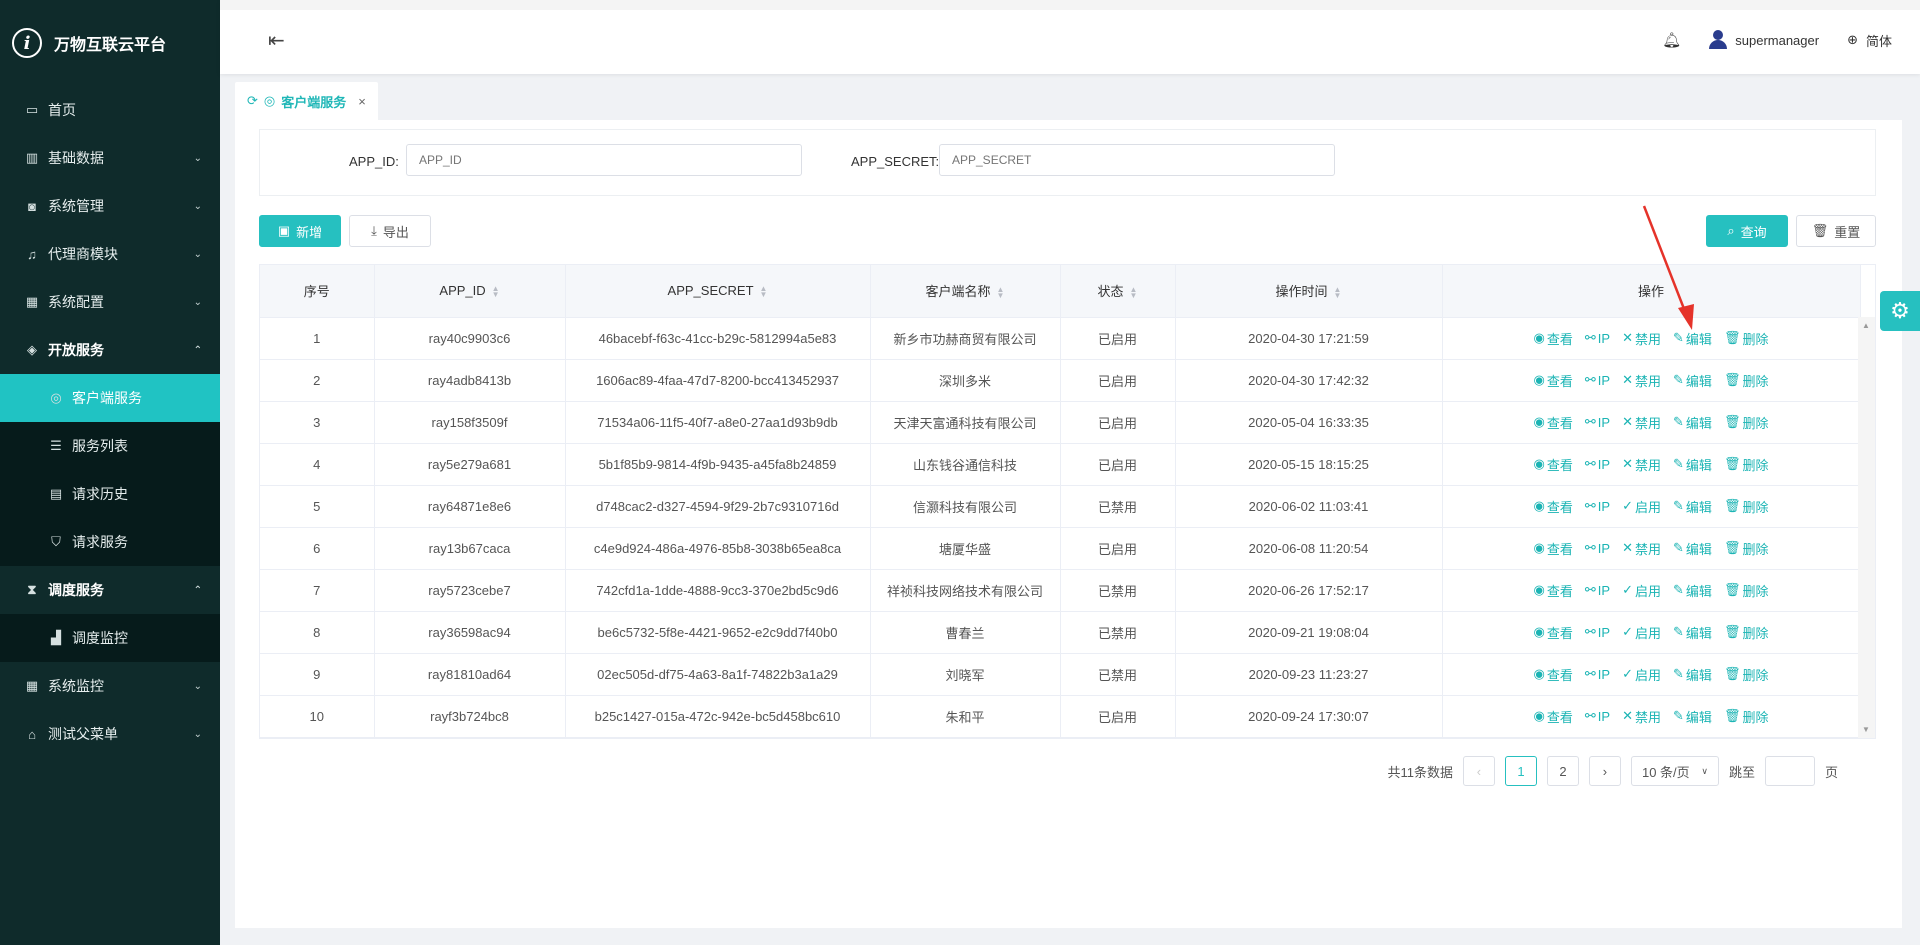  What do you see at coordinates (110, 686) in the screenshot?
I see `sidebar-item-7: ▦ 系统监控 ⌄` at bounding box center [110, 686].